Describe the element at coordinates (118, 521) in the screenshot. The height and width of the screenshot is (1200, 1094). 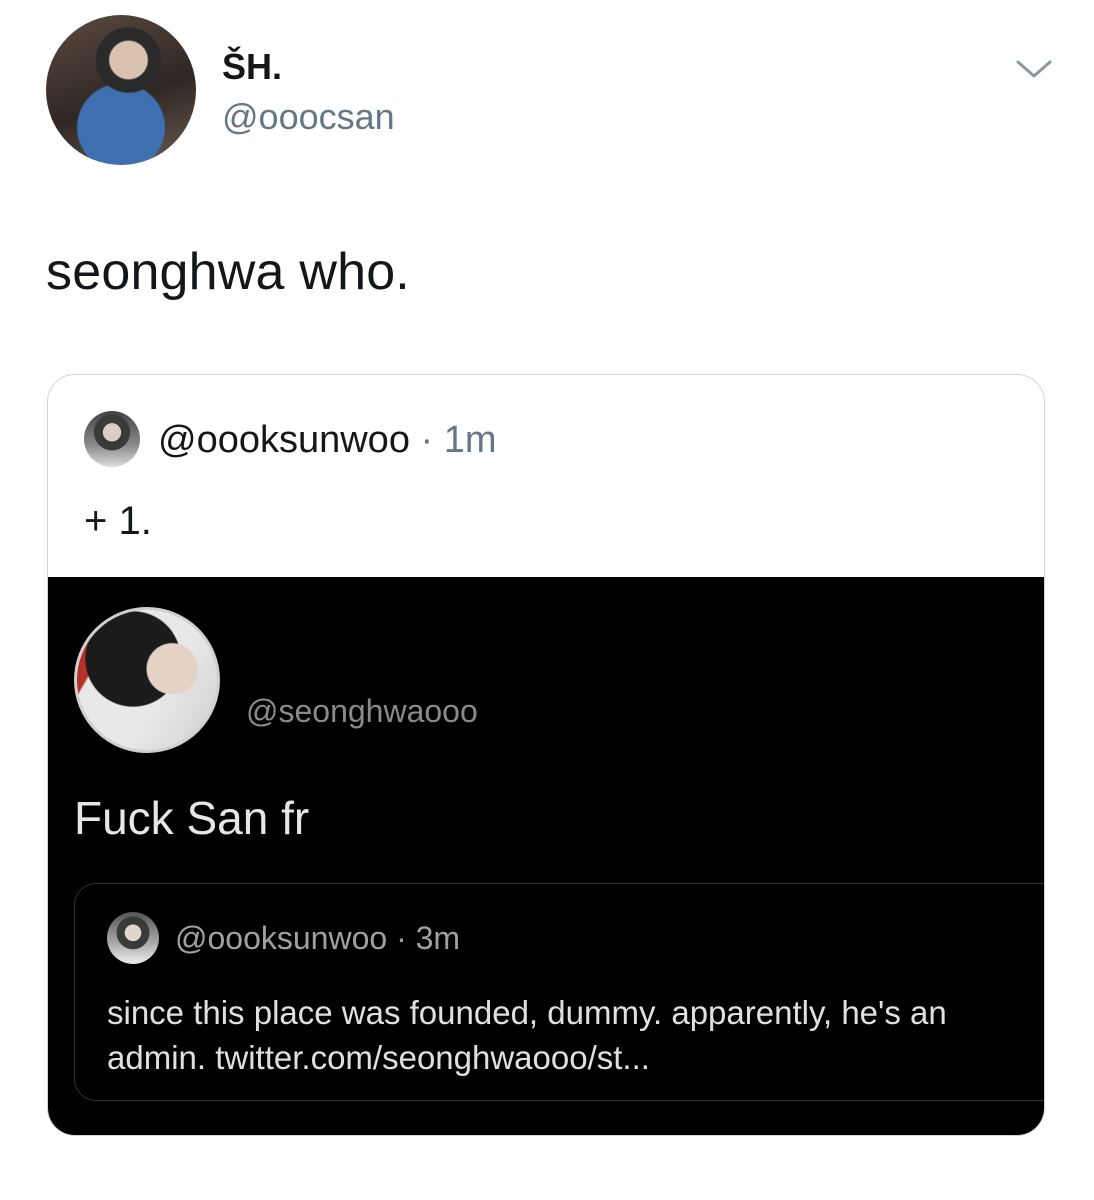
I see `quoted-tweet-text: + 1.` at that location.